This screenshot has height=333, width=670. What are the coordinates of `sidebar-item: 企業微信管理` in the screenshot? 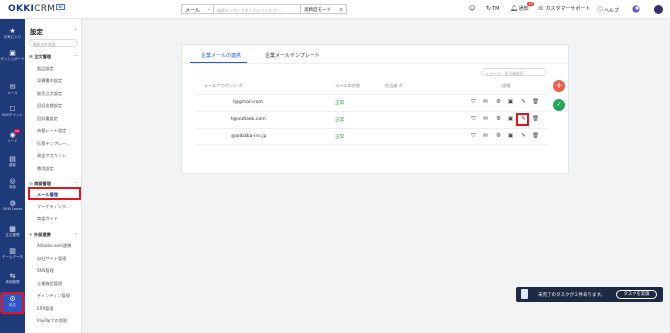 It's located at (49, 284).